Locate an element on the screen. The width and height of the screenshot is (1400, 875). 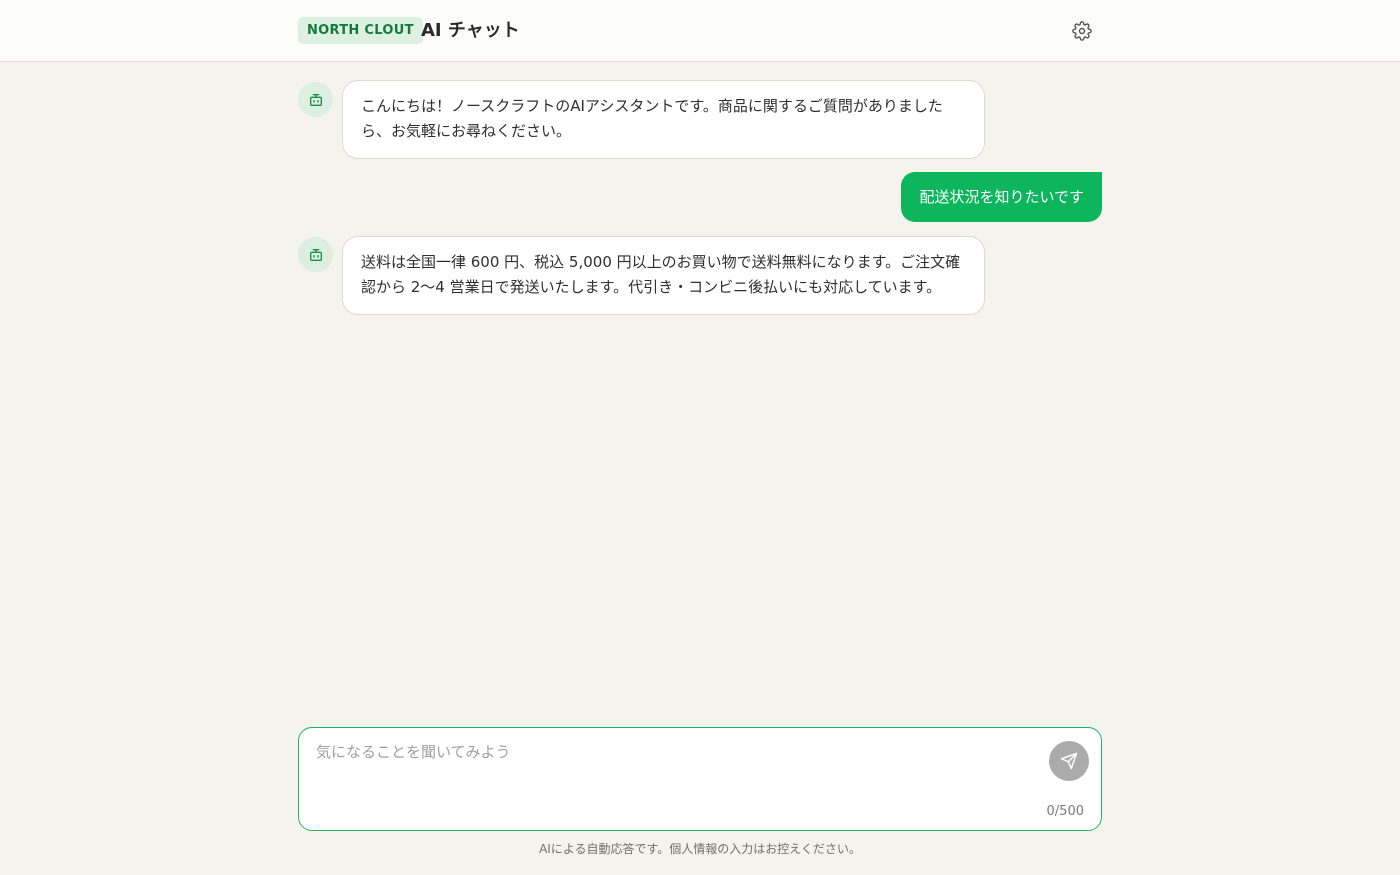
page-title: AI チャット is located at coordinates (470, 30).